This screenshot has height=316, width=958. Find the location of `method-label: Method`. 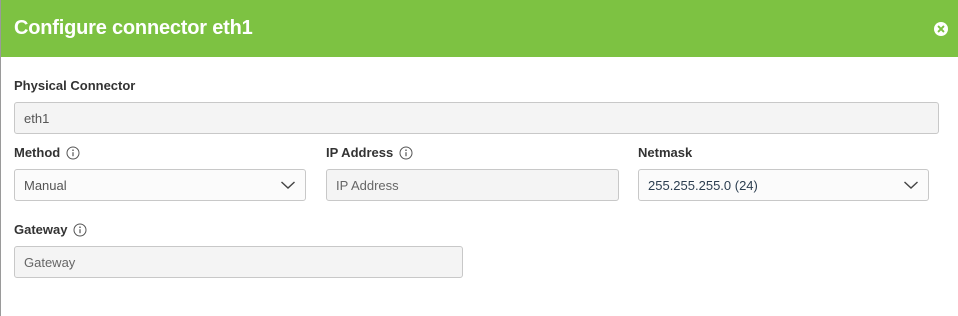

method-label: Method is located at coordinates (47, 152).